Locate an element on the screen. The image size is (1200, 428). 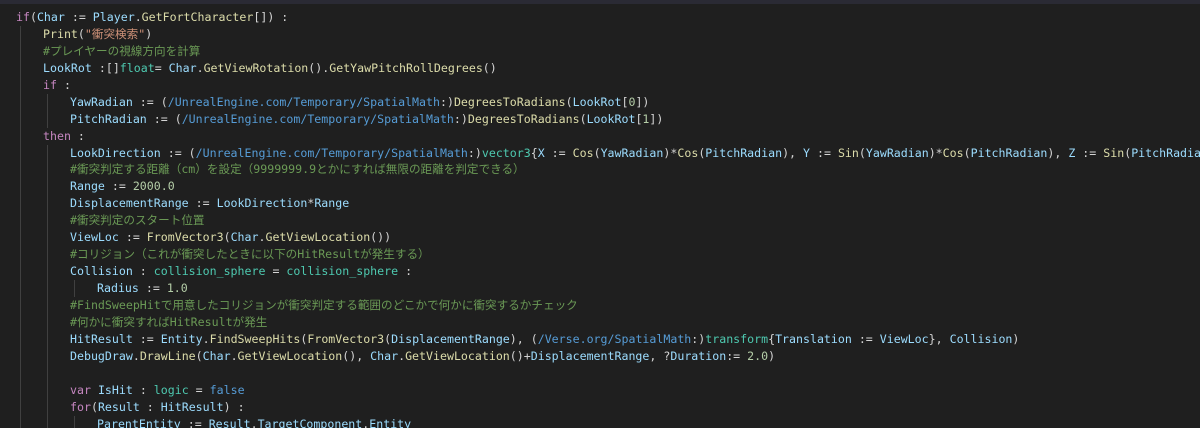
code-line is located at coordinates (608, 373).